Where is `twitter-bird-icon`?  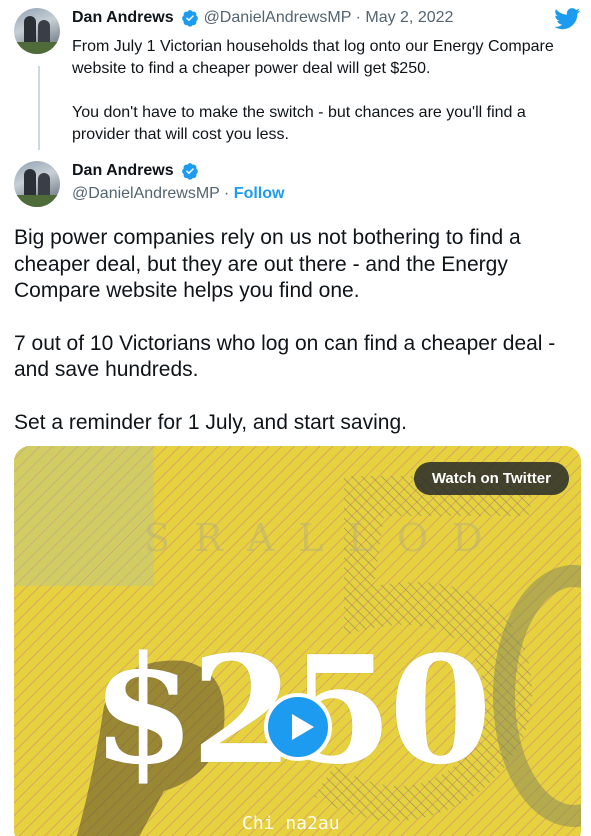 twitter-bird-icon is located at coordinates (567, 19).